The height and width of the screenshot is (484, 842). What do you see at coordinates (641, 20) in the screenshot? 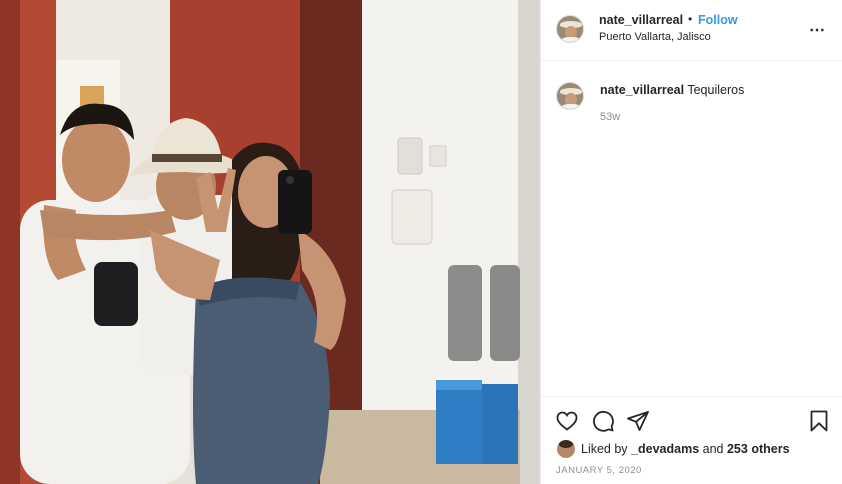
I see `author-username: nate_villarreal` at bounding box center [641, 20].